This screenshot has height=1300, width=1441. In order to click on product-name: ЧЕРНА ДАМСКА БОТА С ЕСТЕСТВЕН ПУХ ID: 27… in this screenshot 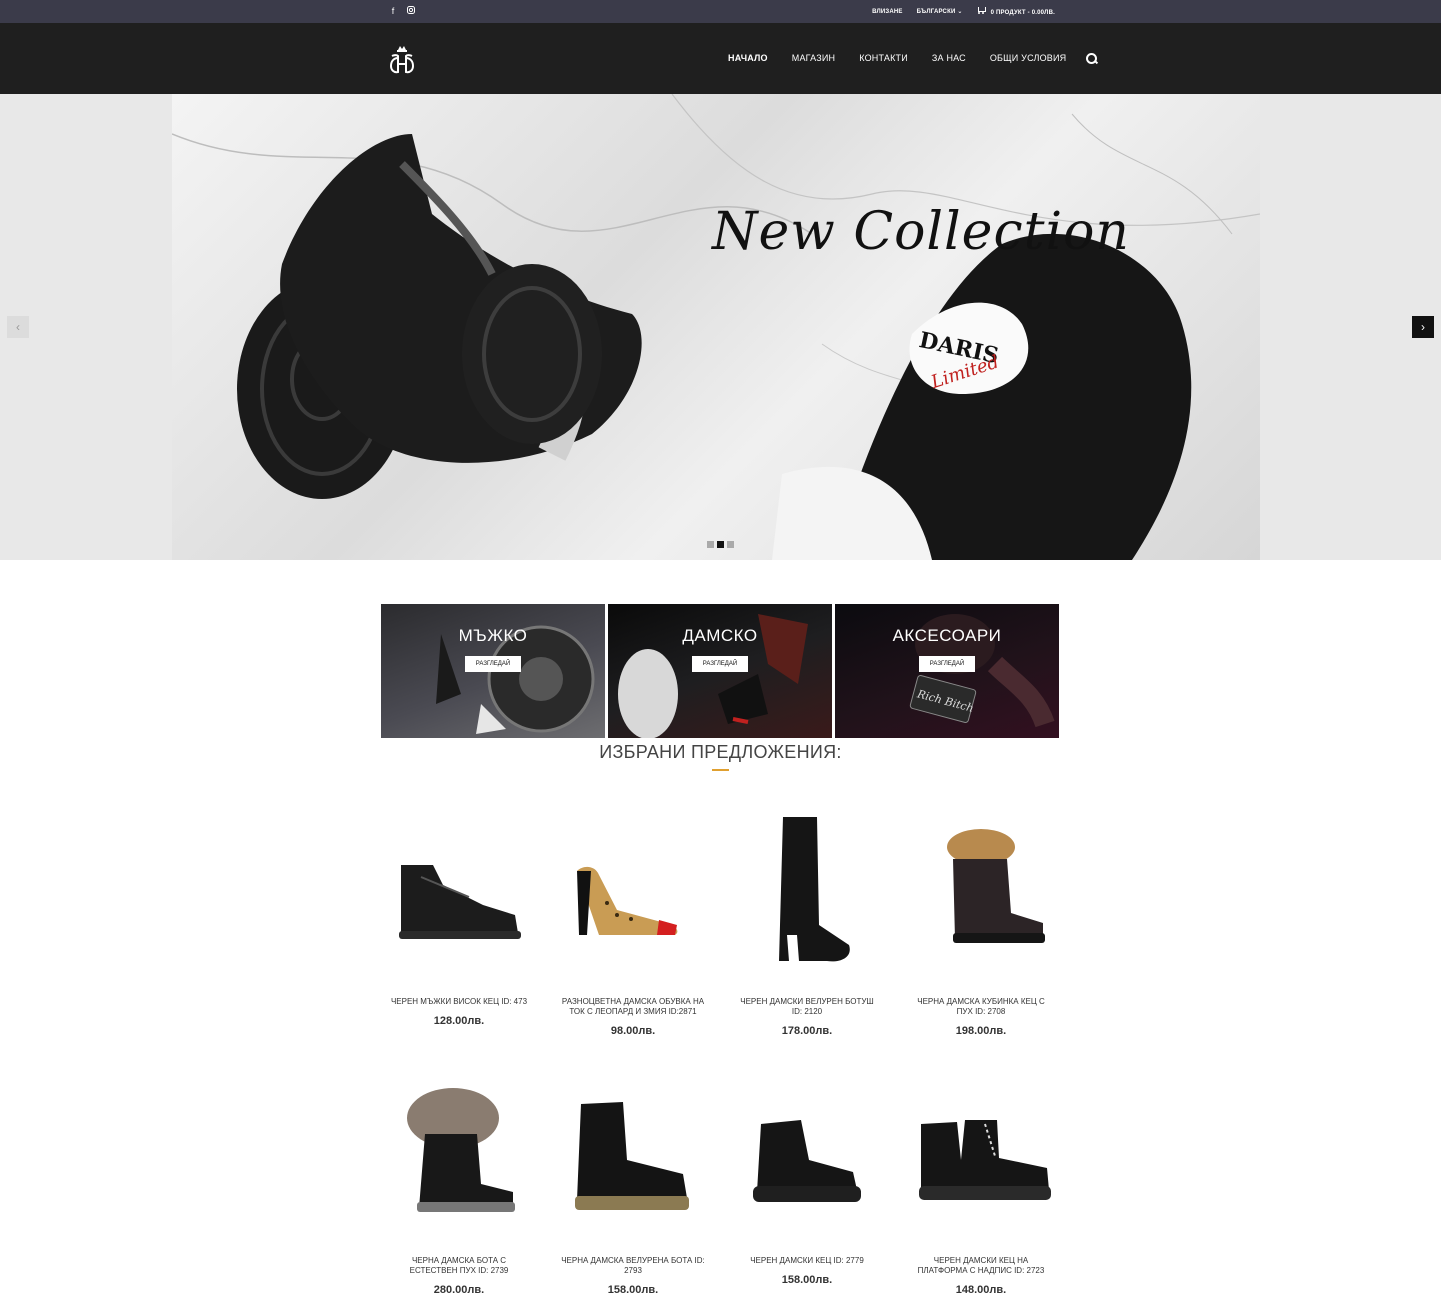, I will do `click(459, 1266)`.